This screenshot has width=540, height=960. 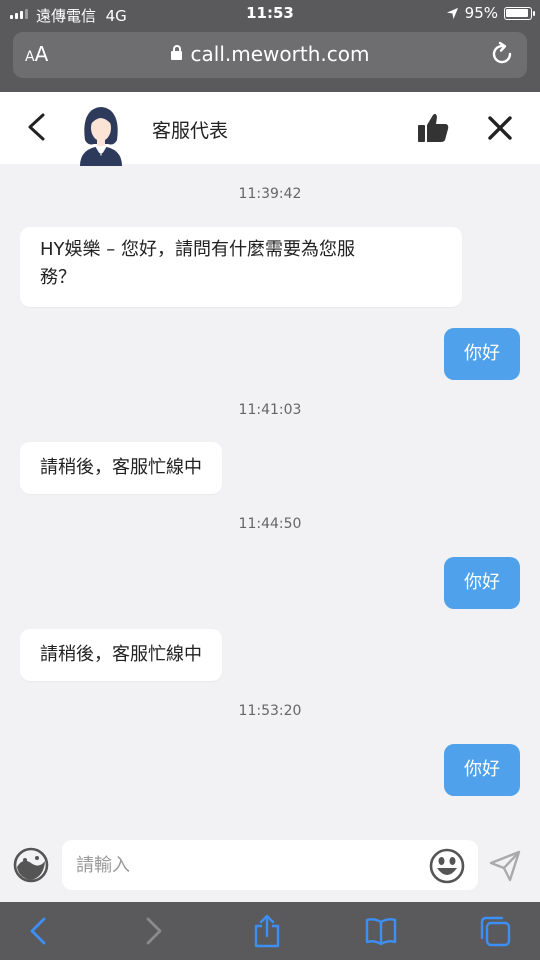 What do you see at coordinates (433, 128) in the screenshot?
I see `thumbs-up-icon` at bounding box center [433, 128].